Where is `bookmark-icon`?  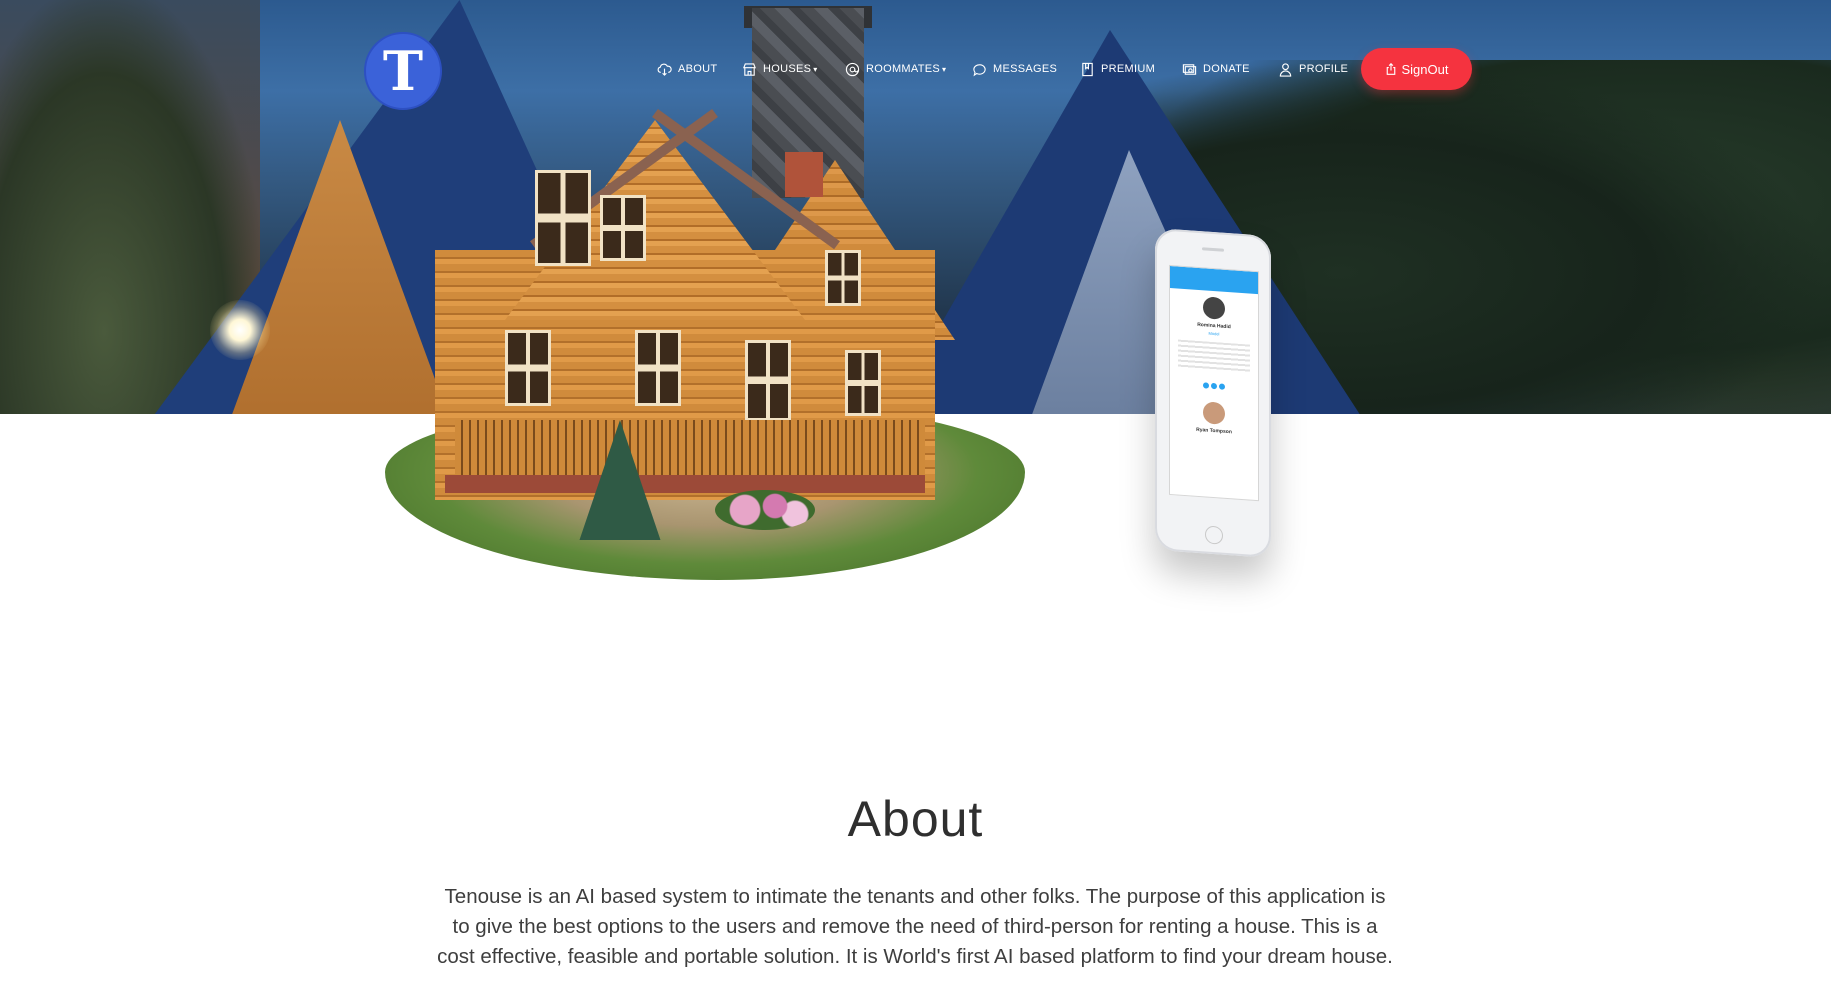
bookmark-icon is located at coordinates (1087, 69).